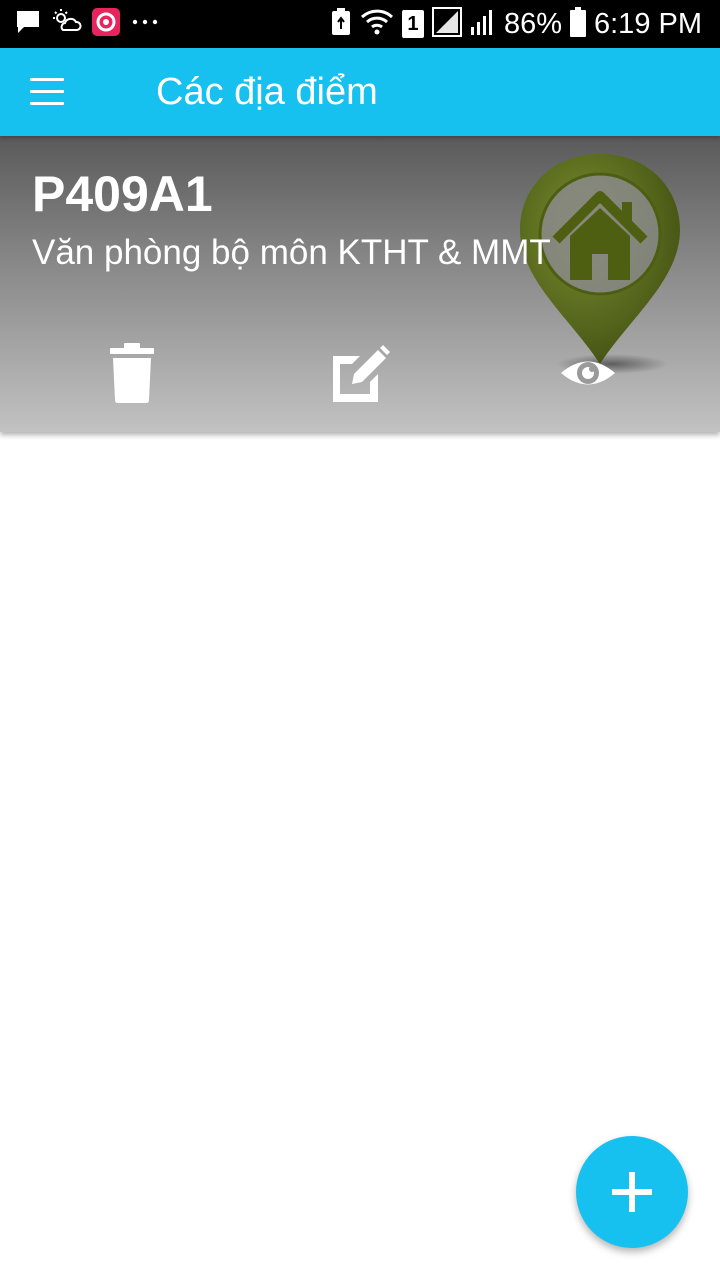  What do you see at coordinates (47, 92) in the screenshot?
I see `hamburger-menu-icon` at bounding box center [47, 92].